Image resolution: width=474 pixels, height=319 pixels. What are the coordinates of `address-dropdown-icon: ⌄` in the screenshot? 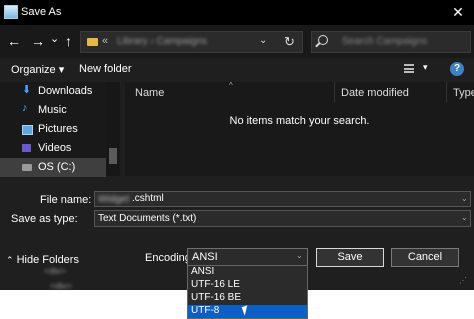 It's located at (263, 40).